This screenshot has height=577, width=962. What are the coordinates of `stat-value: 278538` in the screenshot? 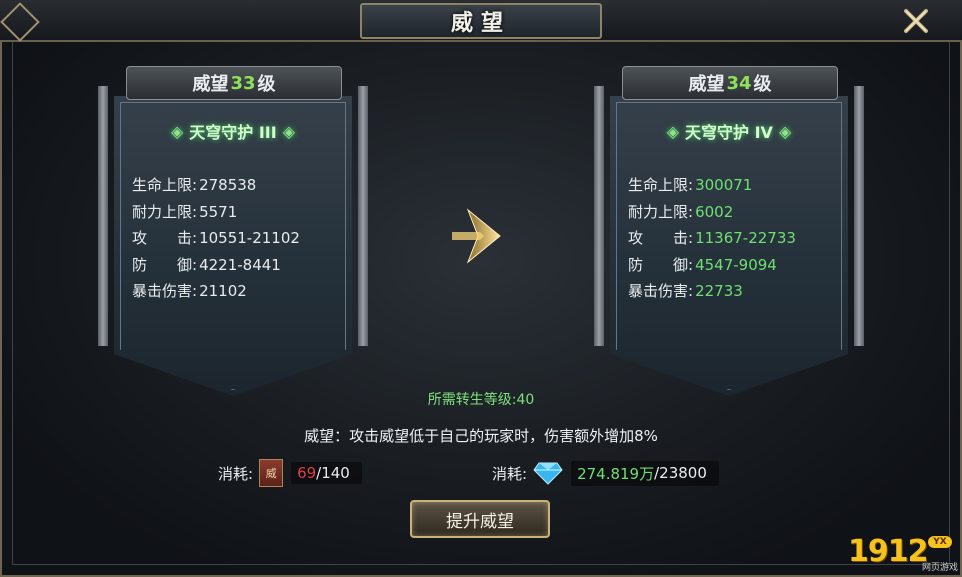 It's located at (228, 185).